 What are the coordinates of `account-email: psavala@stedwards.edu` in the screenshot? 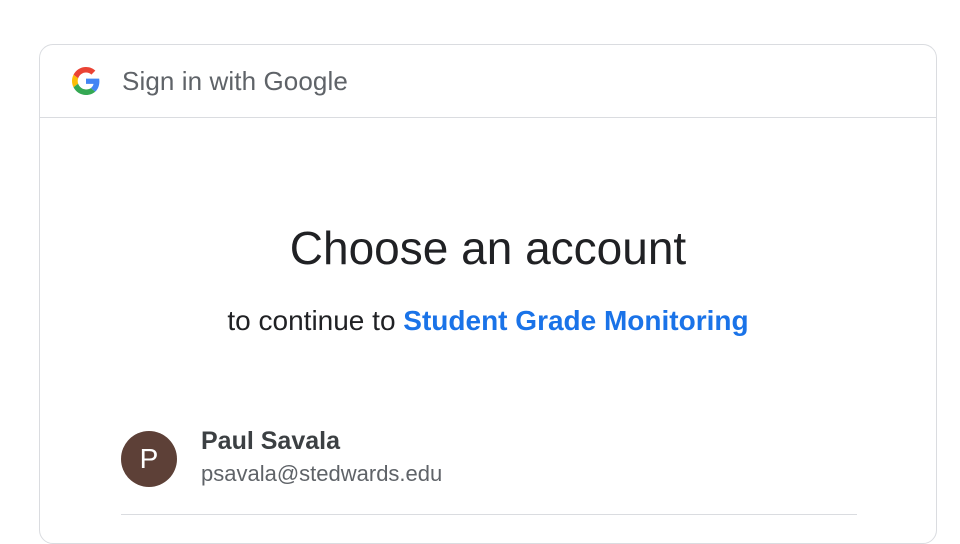 It's located at (322, 473).